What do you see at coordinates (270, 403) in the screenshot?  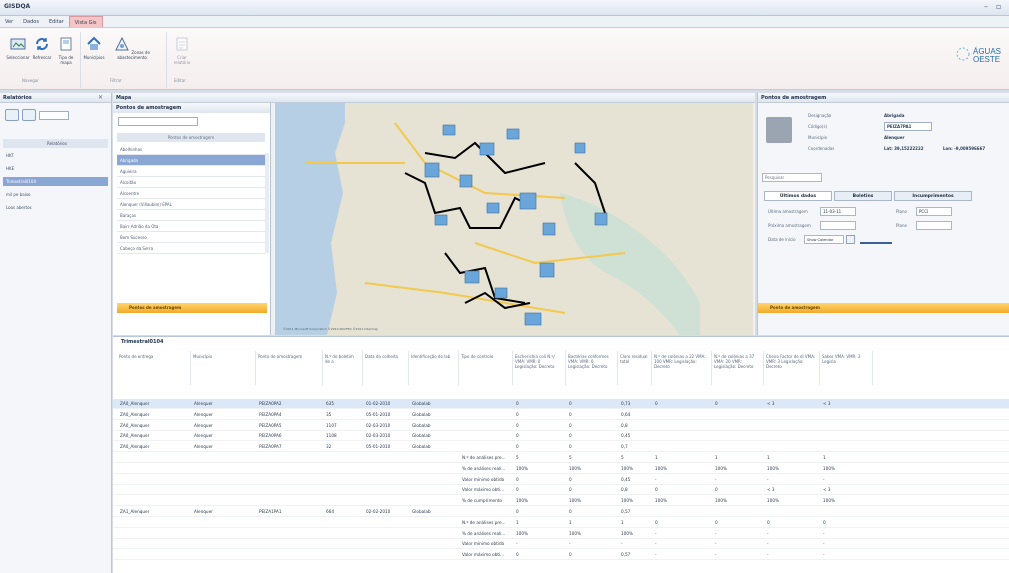 I see `table-cell: PEIZA0PA2` at bounding box center [270, 403].